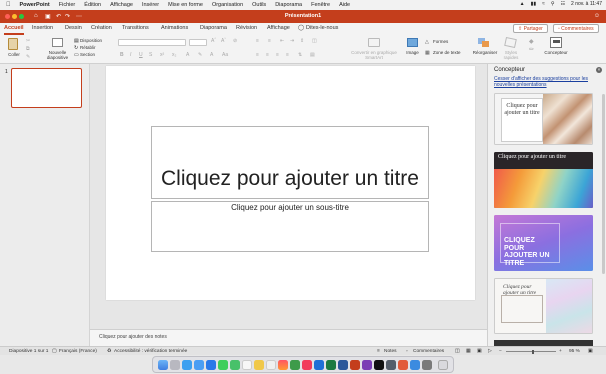  I want to click on text-direction-icon: ⇅, so click(300, 55).